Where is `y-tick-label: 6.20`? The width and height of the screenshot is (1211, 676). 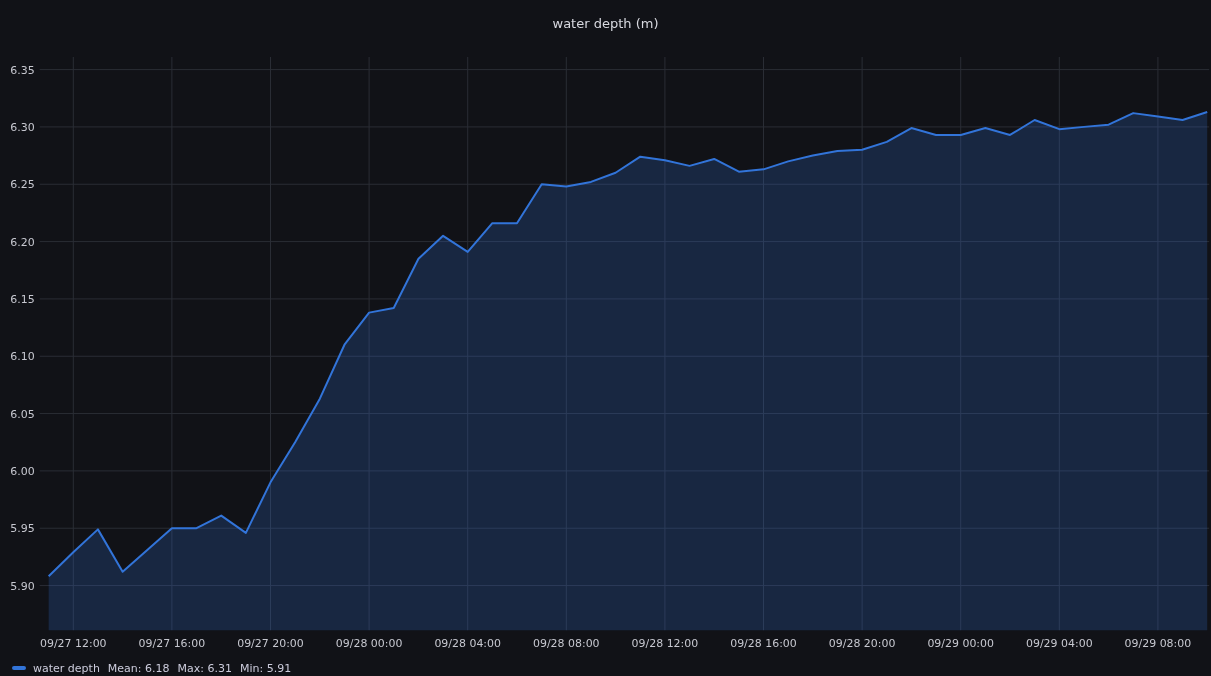 y-tick-label: 6.20 is located at coordinates (22, 242).